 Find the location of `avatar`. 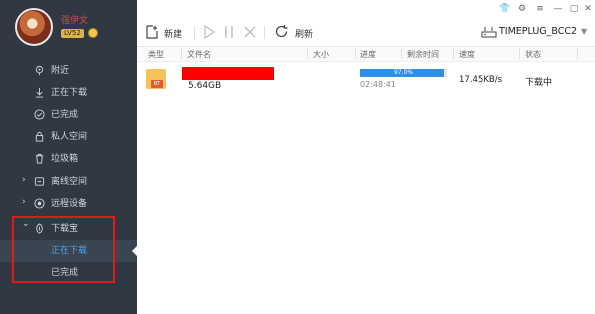

avatar is located at coordinates (34, 27).